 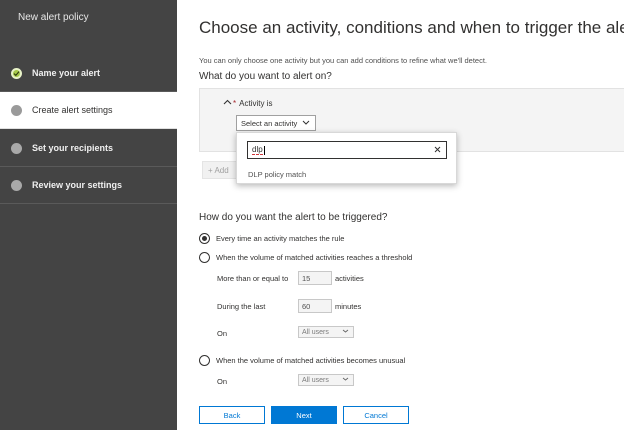 What do you see at coordinates (235, 103) in the screenshot?
I see `required-mark: *` at bounding box center [235, 103].